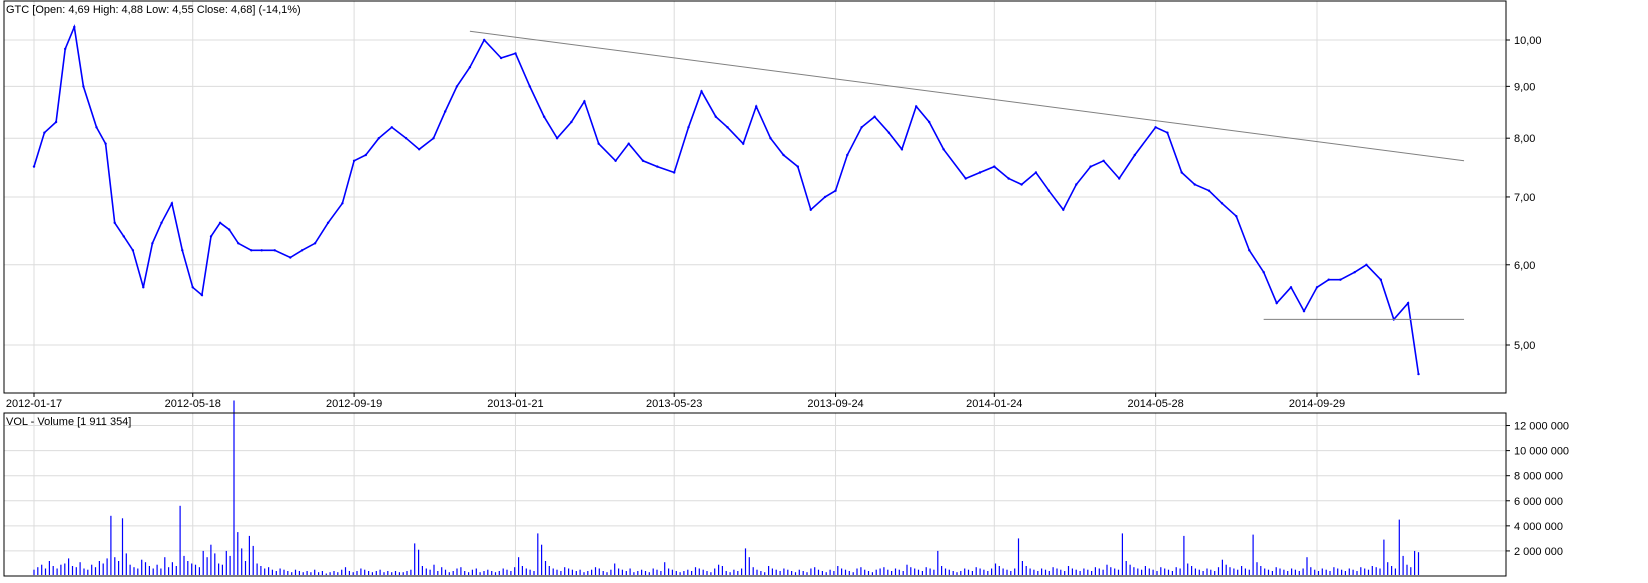  I want to click on price-x-tick-label: 2012-09-19, so click(354, 404).